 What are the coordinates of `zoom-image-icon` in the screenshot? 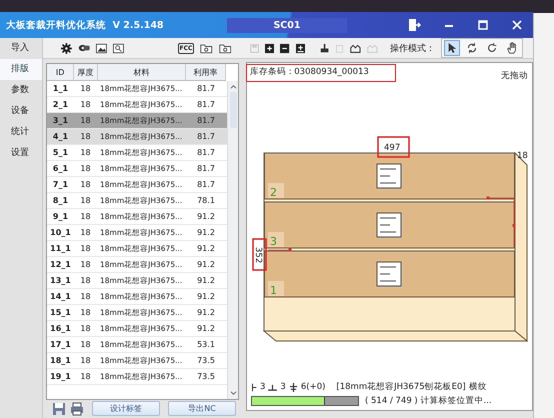 It's located at (118, 48).